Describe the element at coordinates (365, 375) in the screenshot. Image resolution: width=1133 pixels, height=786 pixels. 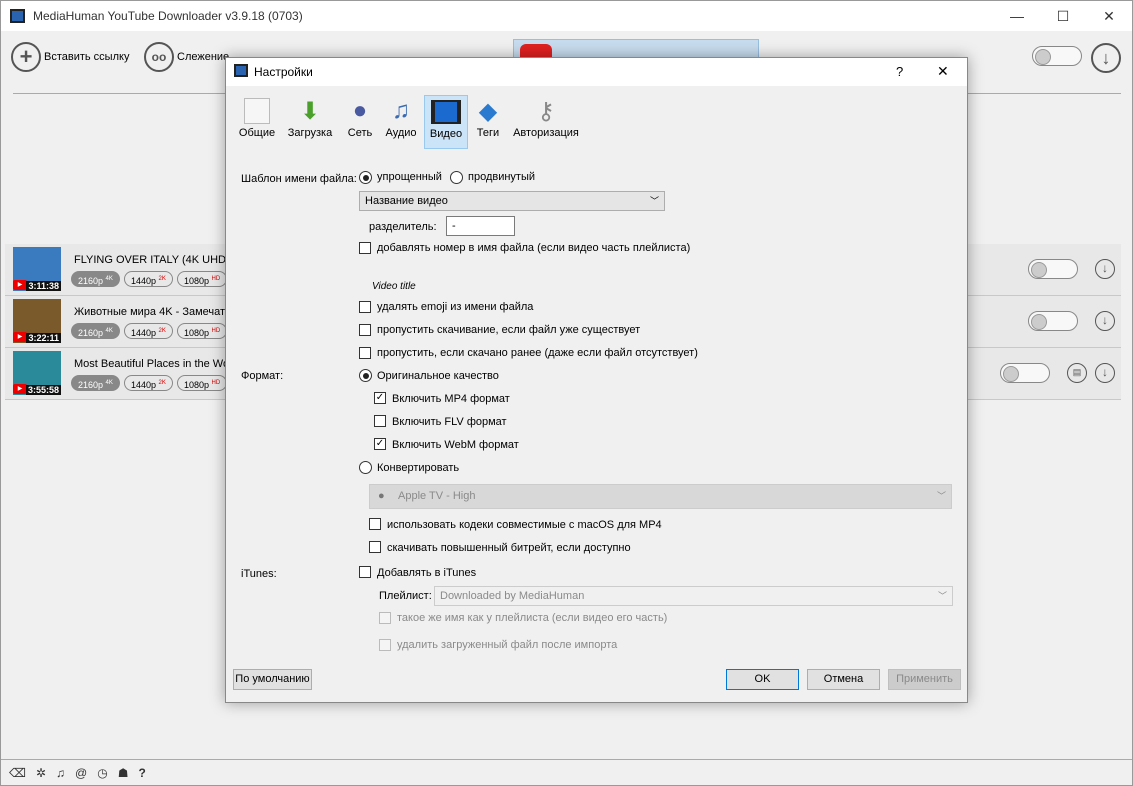
I see `original-quality-radio` at that location.